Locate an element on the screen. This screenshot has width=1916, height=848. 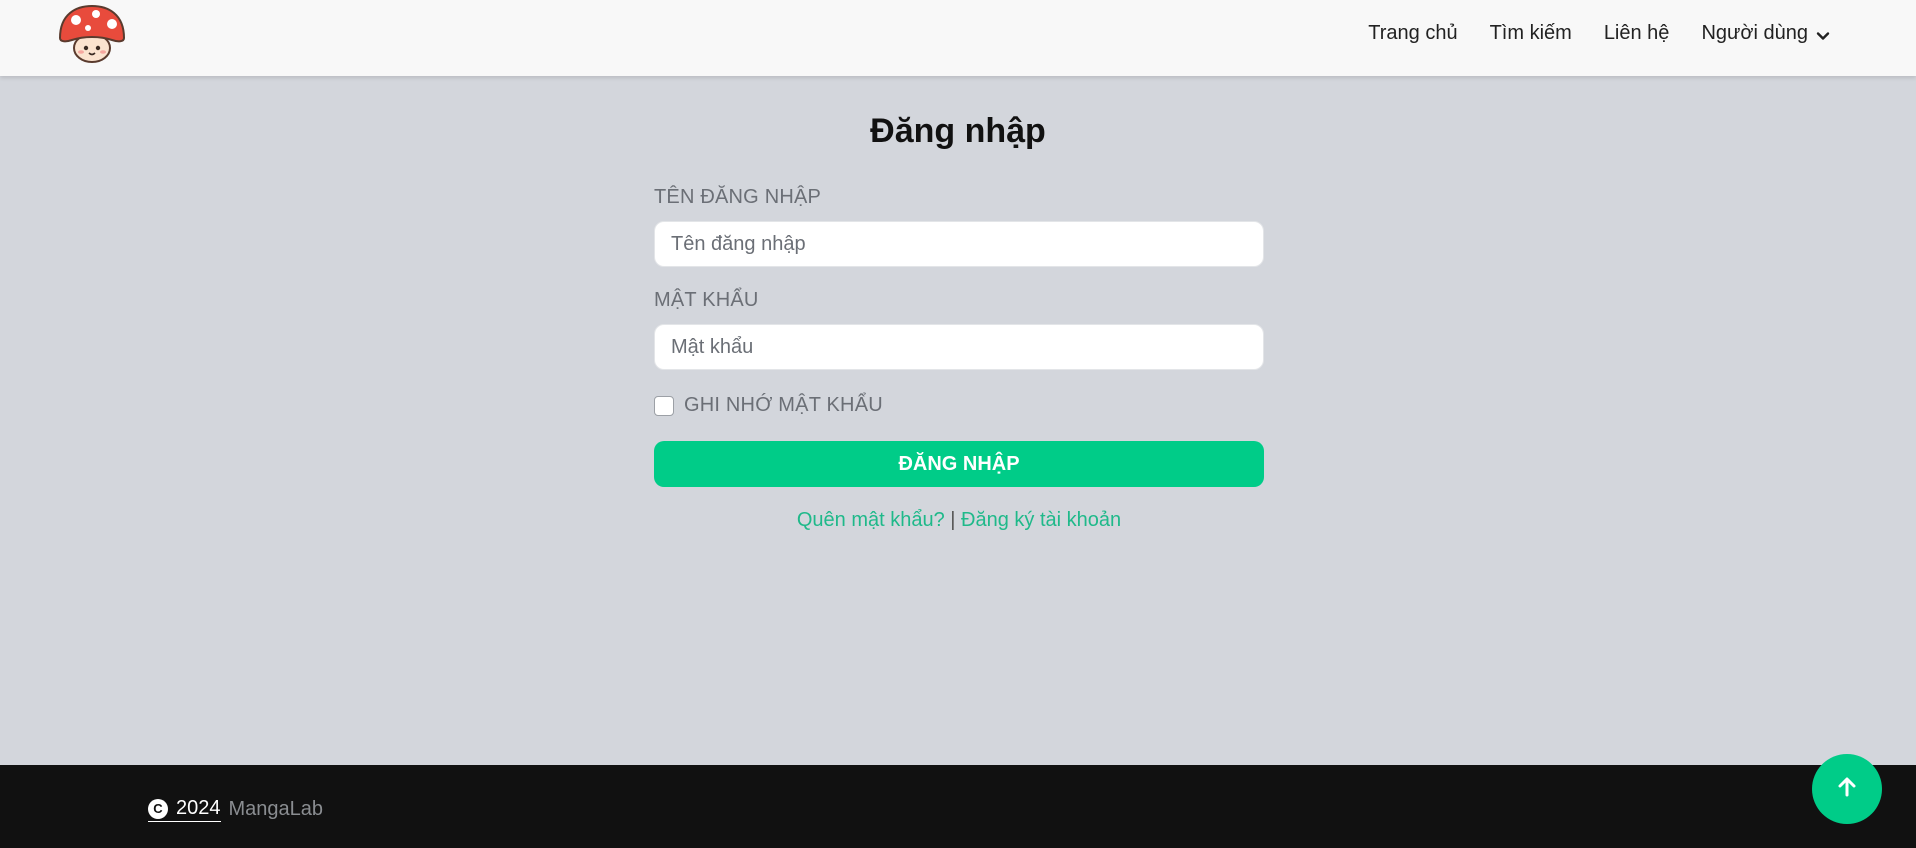
footer-copyright: C 2024 MangaLab is located at coordinates (235, 809).